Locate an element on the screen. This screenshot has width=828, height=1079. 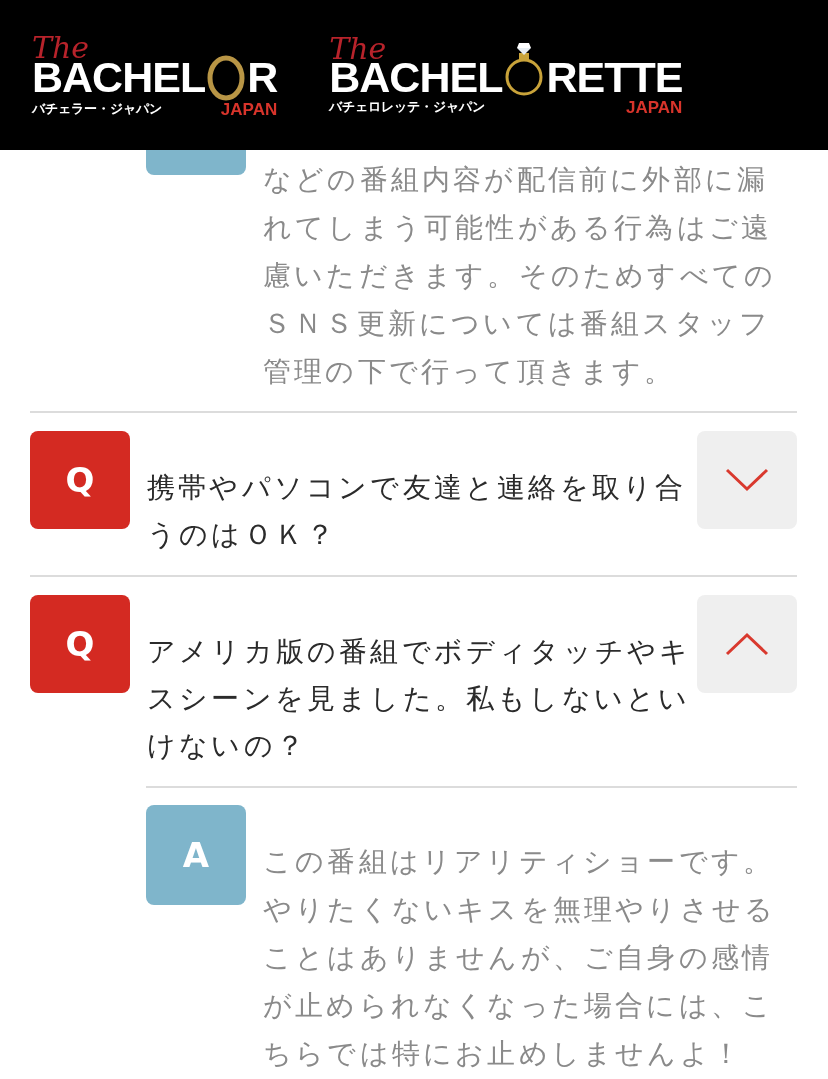
answer-badge: A is located at coordinates (196, 855).